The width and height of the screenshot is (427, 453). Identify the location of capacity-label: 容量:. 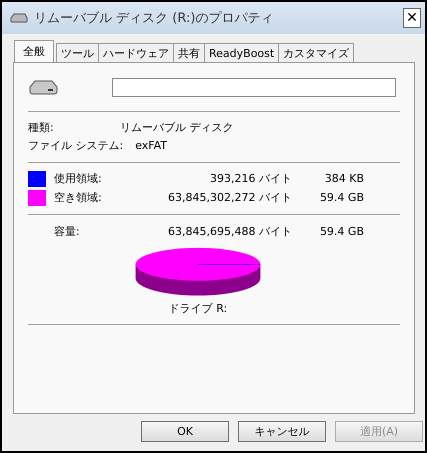
(67, 231).